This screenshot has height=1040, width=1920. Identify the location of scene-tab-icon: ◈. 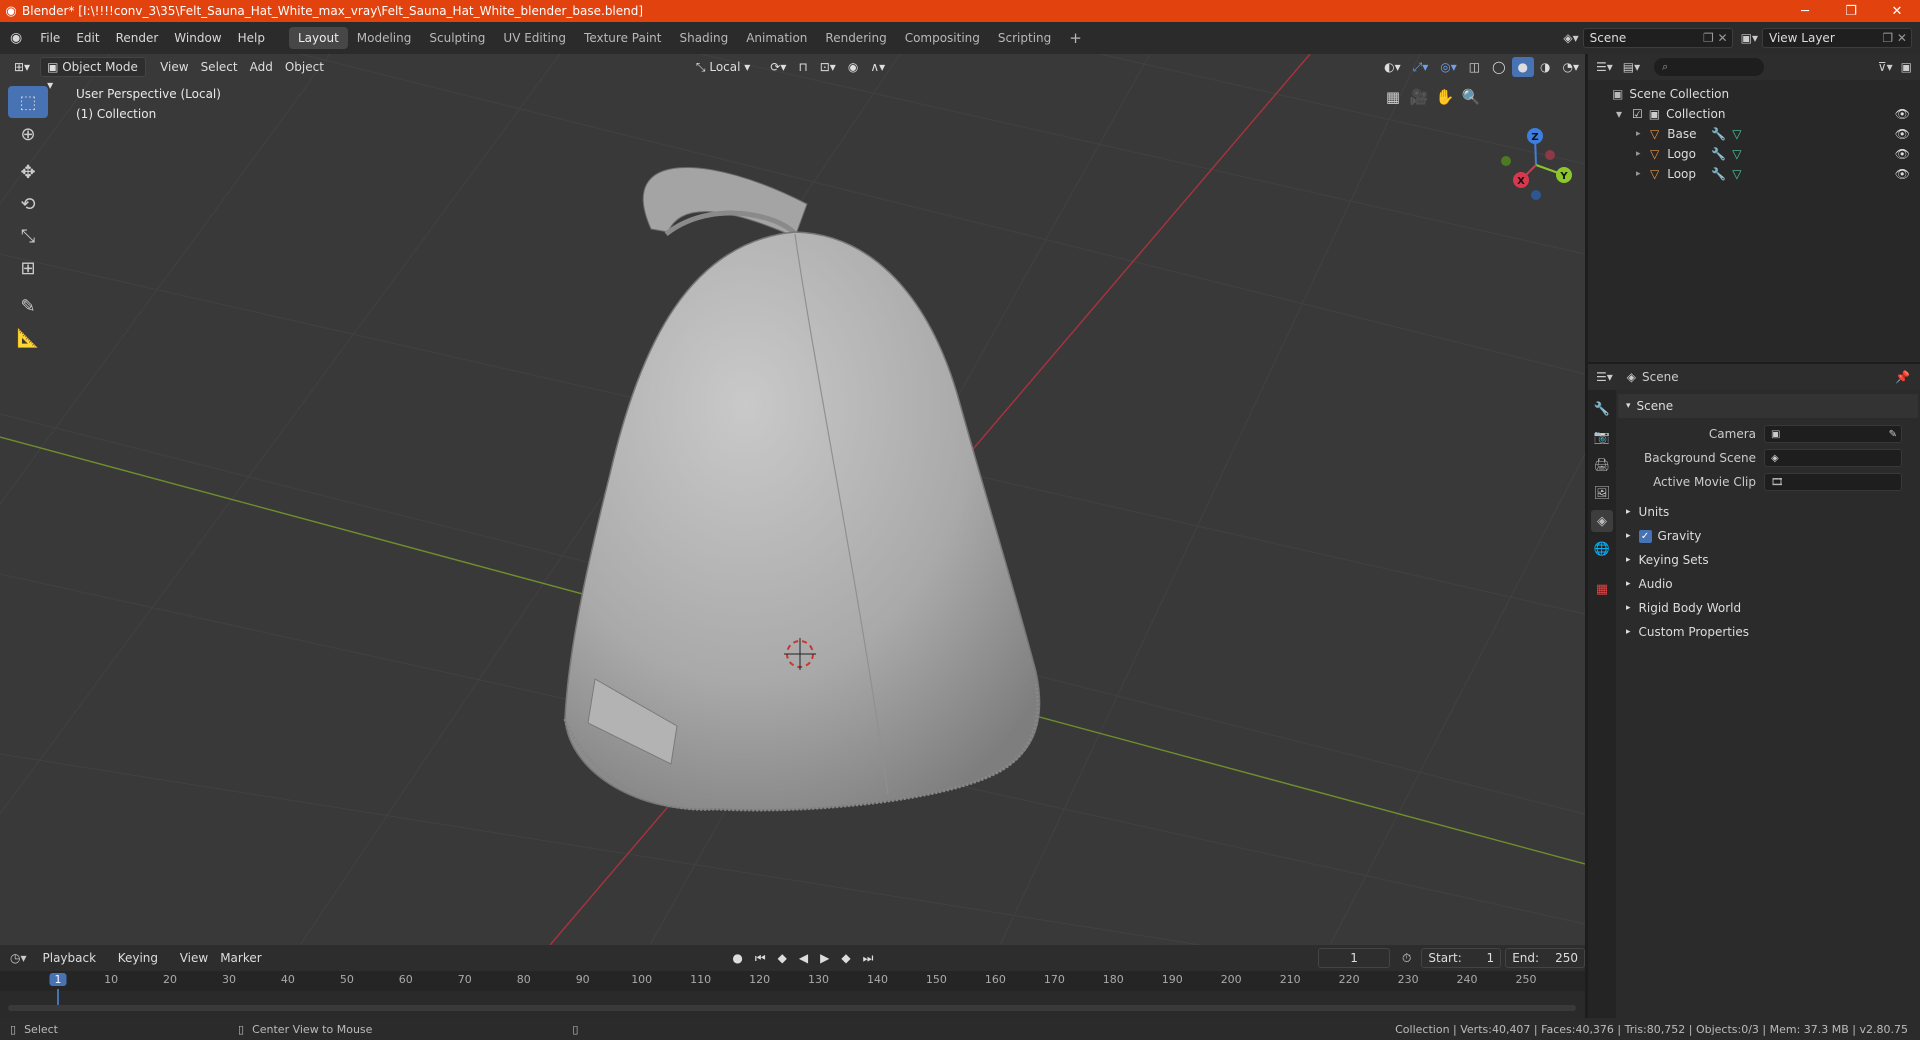
(1602, 521).